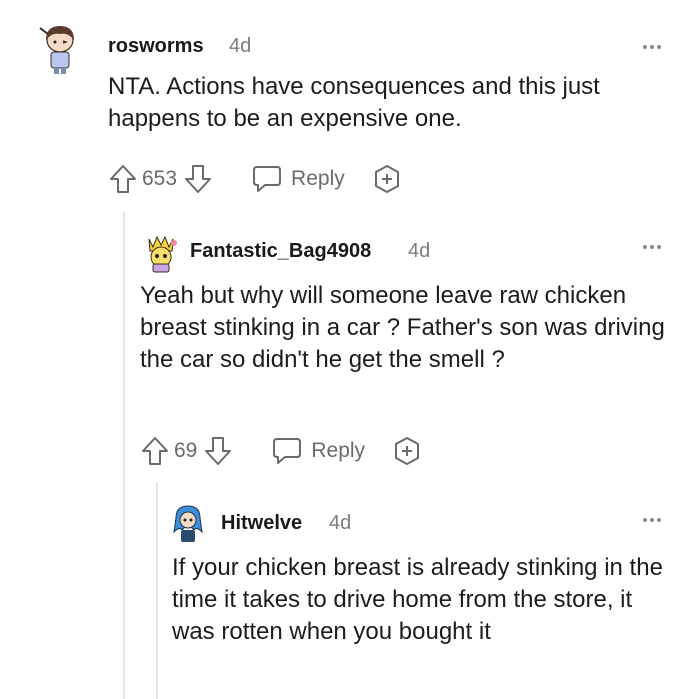  I want to click on comment-author: Fantastic_Bag4908, so click(280, 251).